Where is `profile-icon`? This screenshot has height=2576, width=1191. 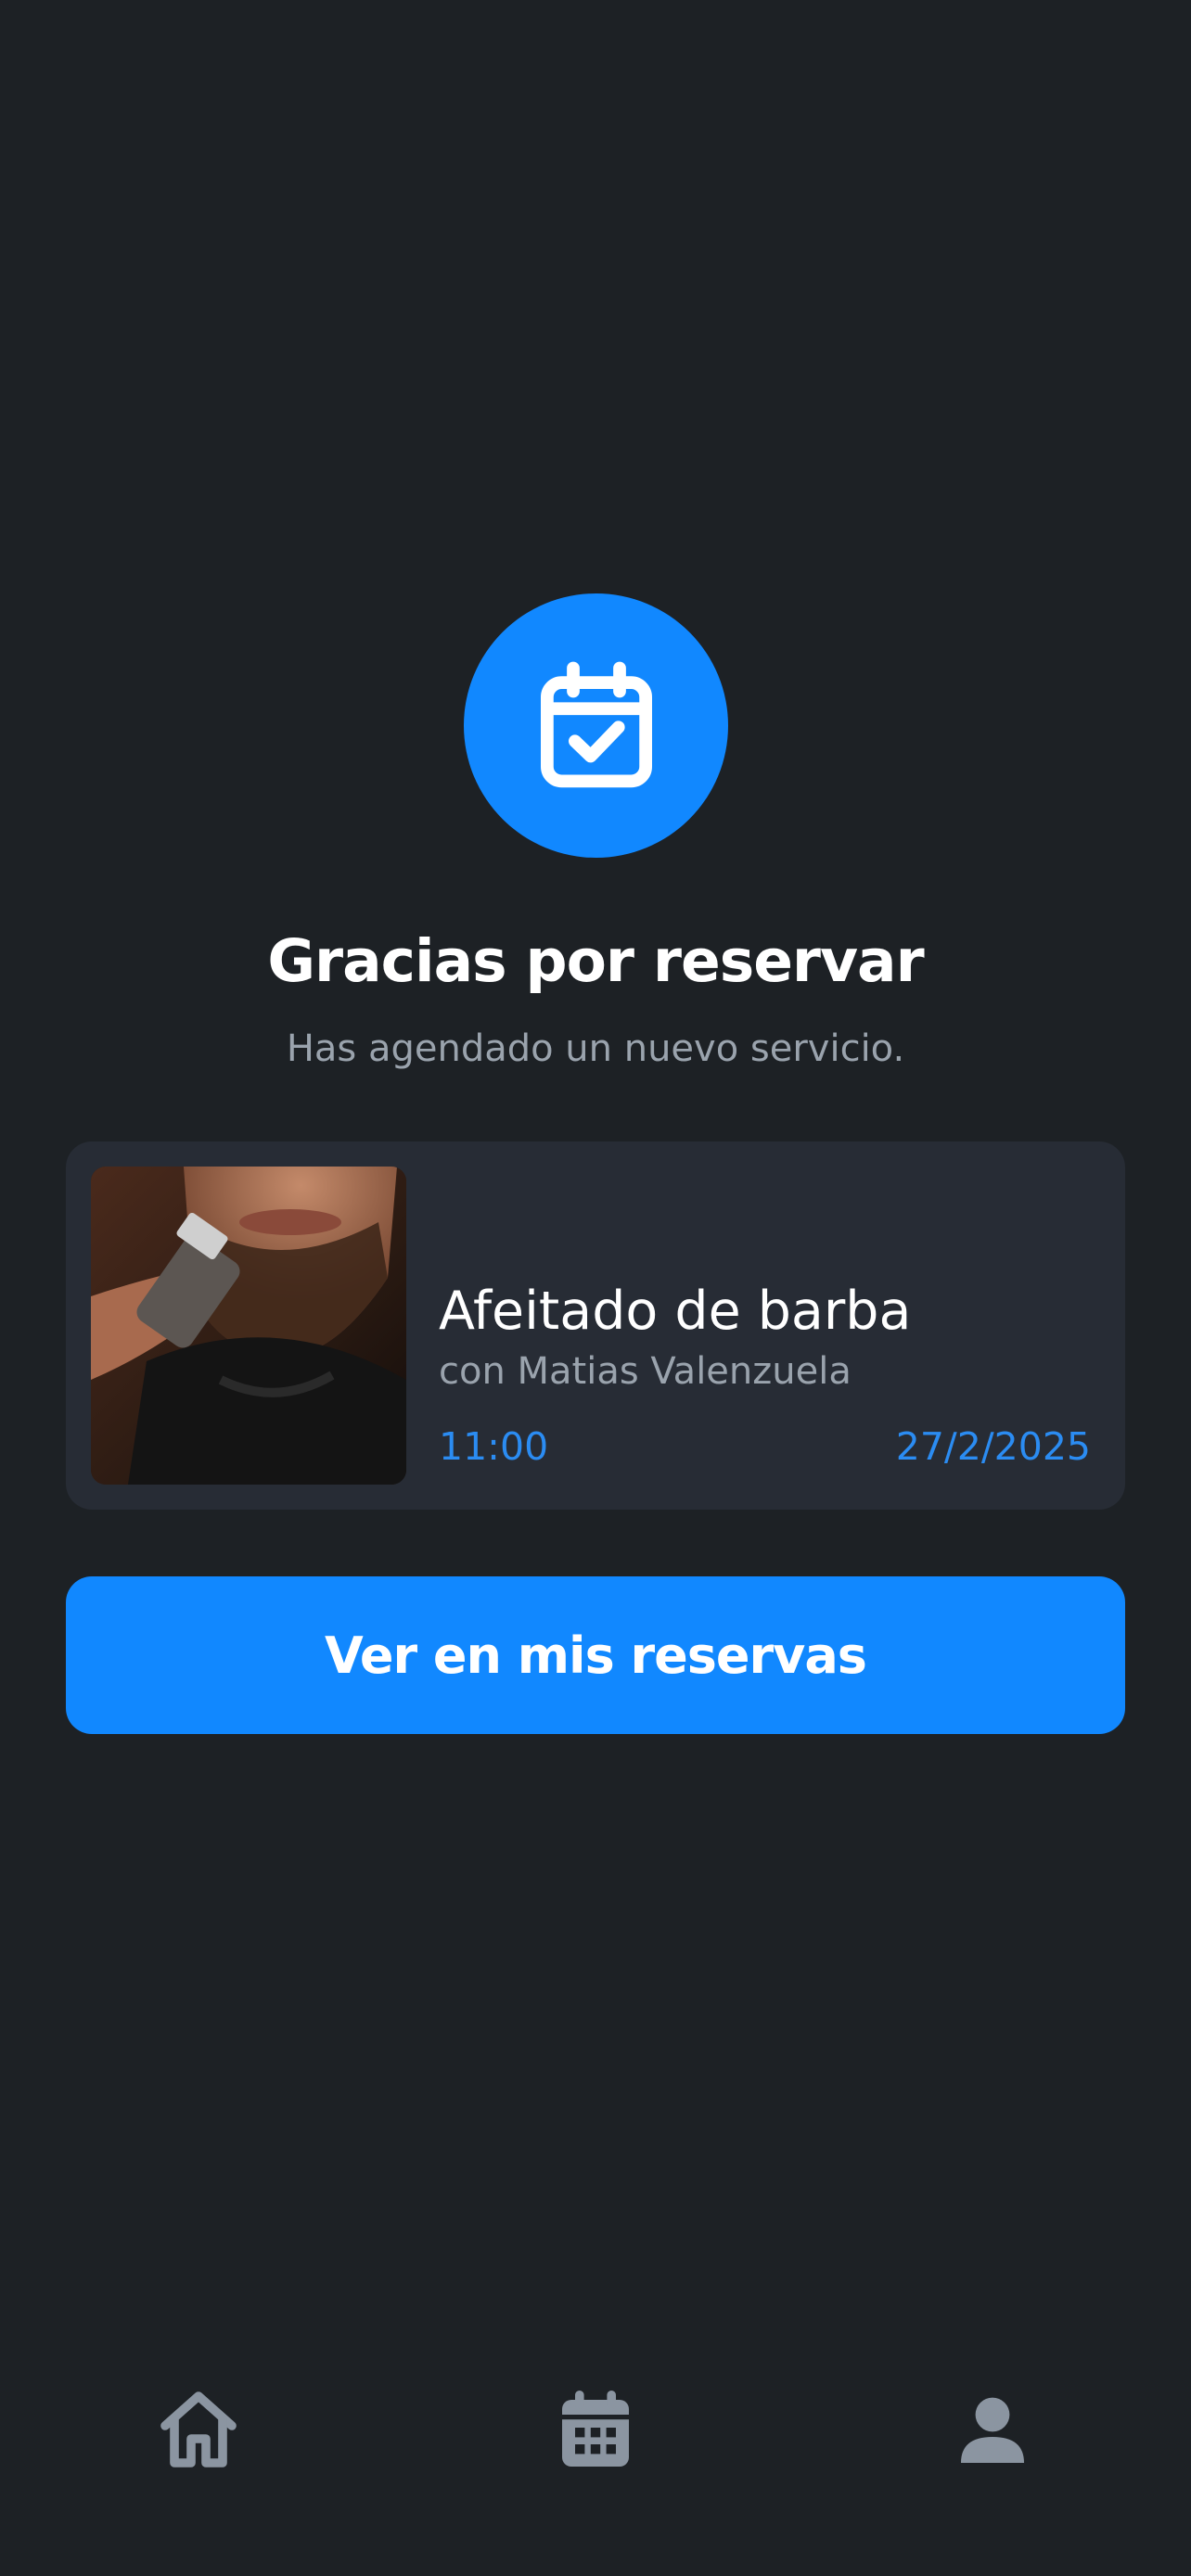
profile-icon is located at coordinates (992, 2430).